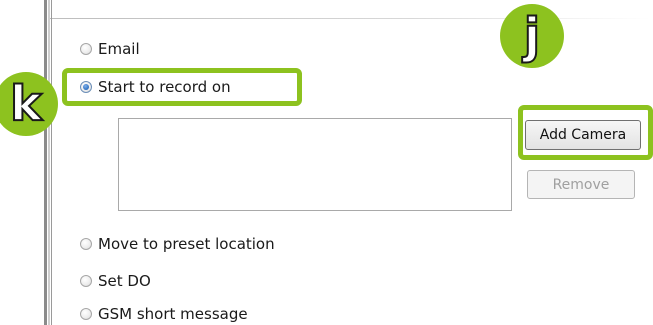  I want to click on option-gsm-label: GSM short message, so click(173, 314).